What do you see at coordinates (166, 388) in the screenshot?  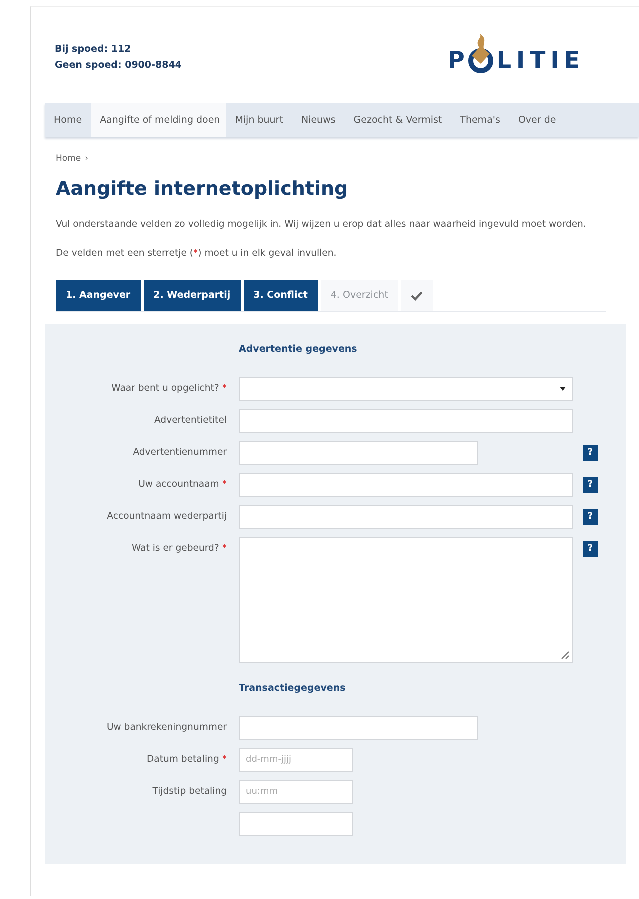 I see `field-label: Waar bent u opgelicht?` at bounding box center [166, 388].